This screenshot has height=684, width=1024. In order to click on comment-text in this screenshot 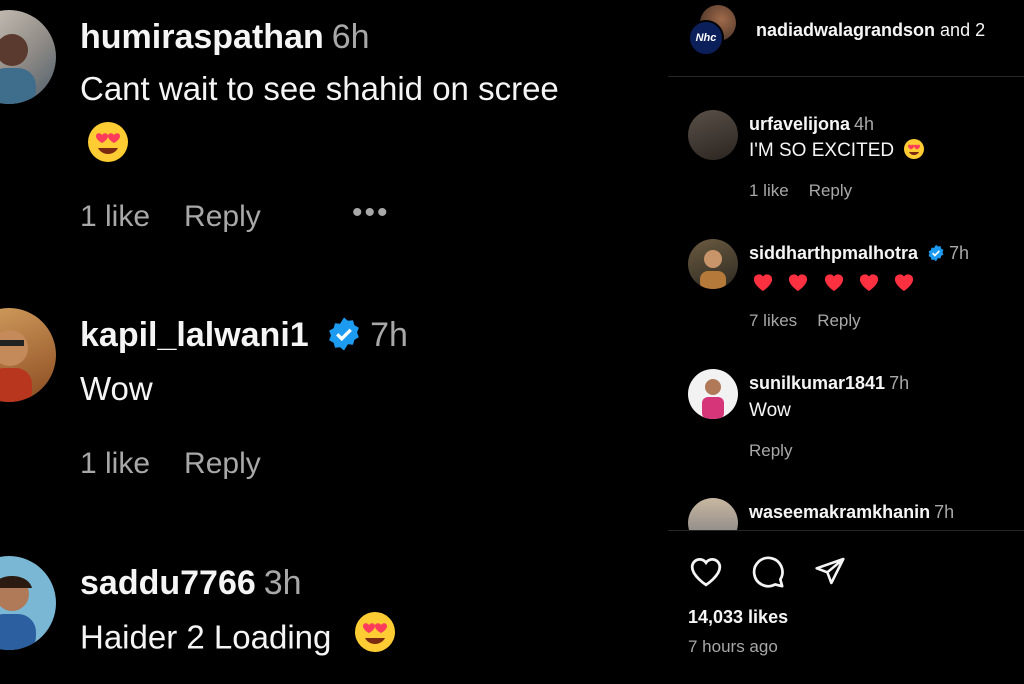, I will do `click(837, 285)`.